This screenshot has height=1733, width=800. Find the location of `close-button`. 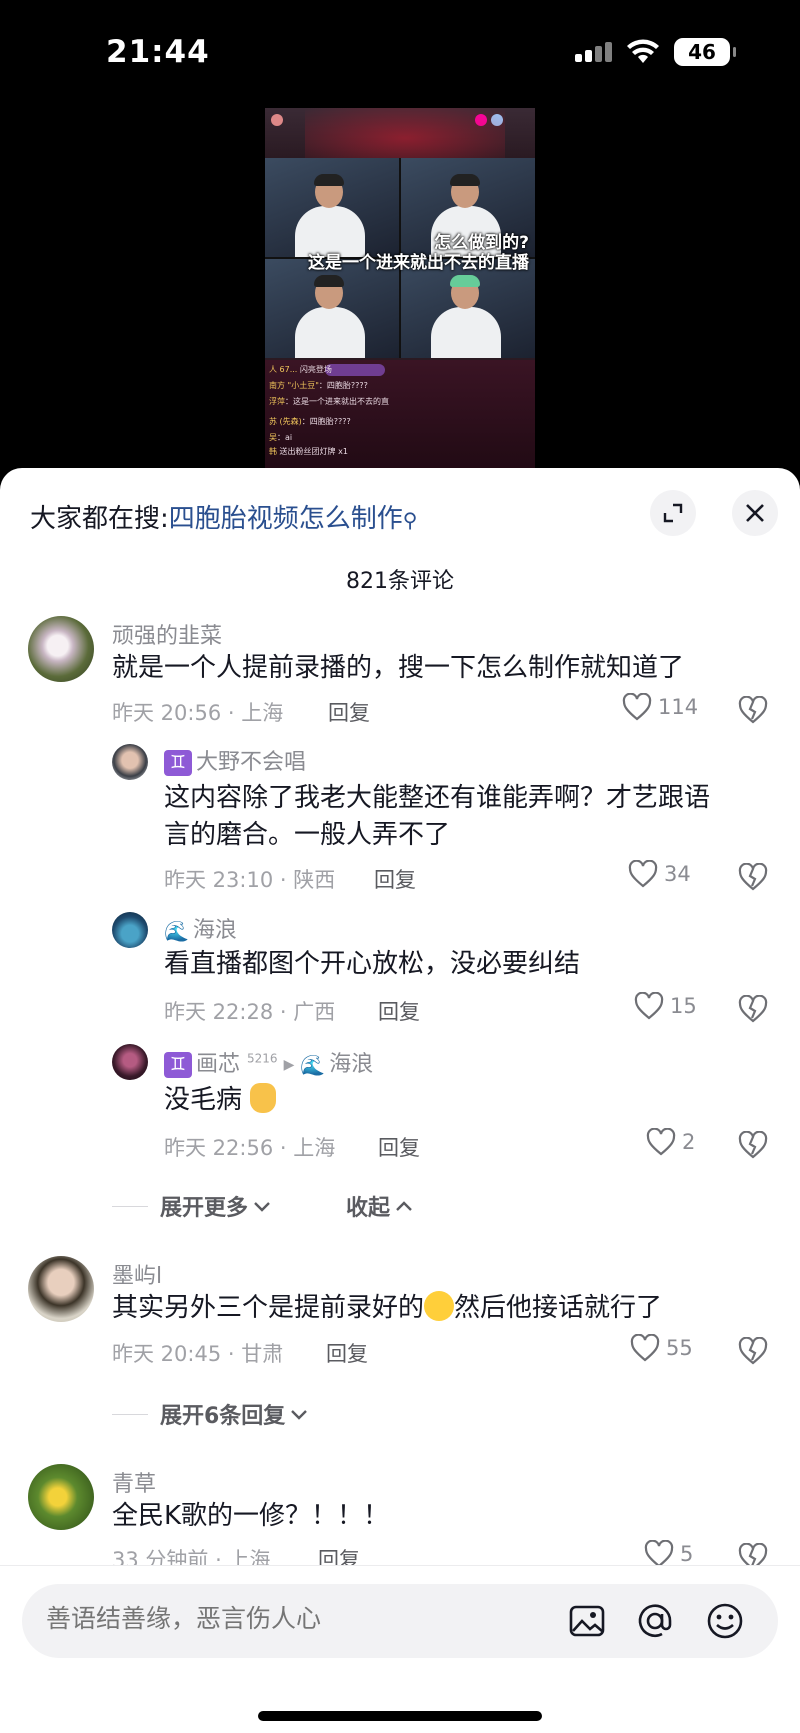

close-button is located at coordinates (755, 513).